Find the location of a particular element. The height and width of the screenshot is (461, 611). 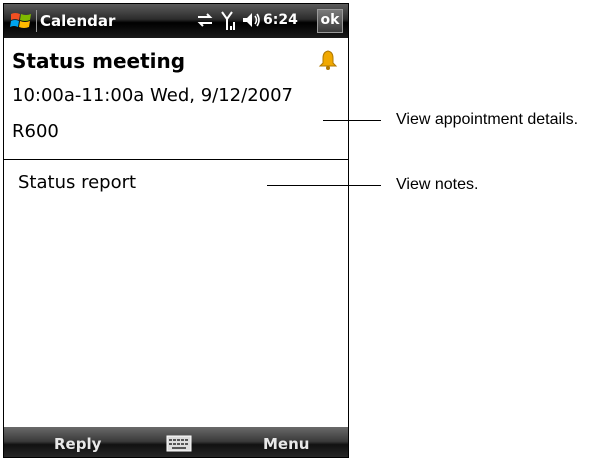

connectivity-icon is located at coordinates (205, 20).